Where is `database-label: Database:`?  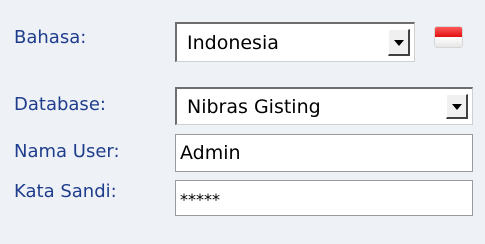 database-label: Database: is located at coordinates (60, 104).